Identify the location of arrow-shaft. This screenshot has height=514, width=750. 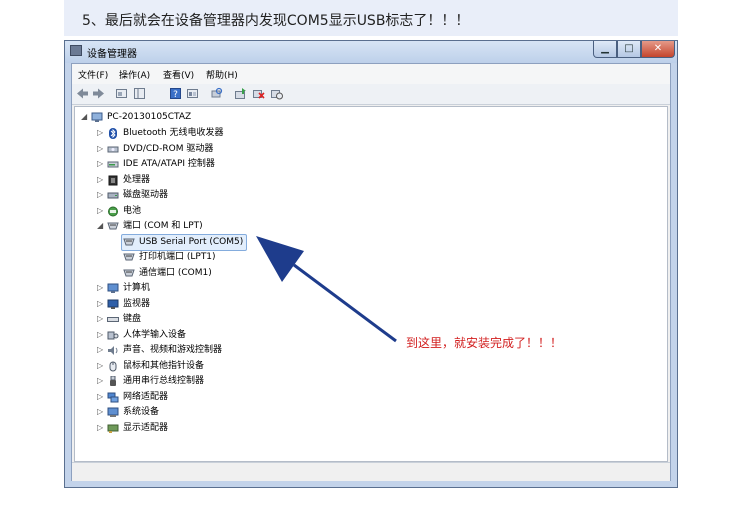
(345, 303).